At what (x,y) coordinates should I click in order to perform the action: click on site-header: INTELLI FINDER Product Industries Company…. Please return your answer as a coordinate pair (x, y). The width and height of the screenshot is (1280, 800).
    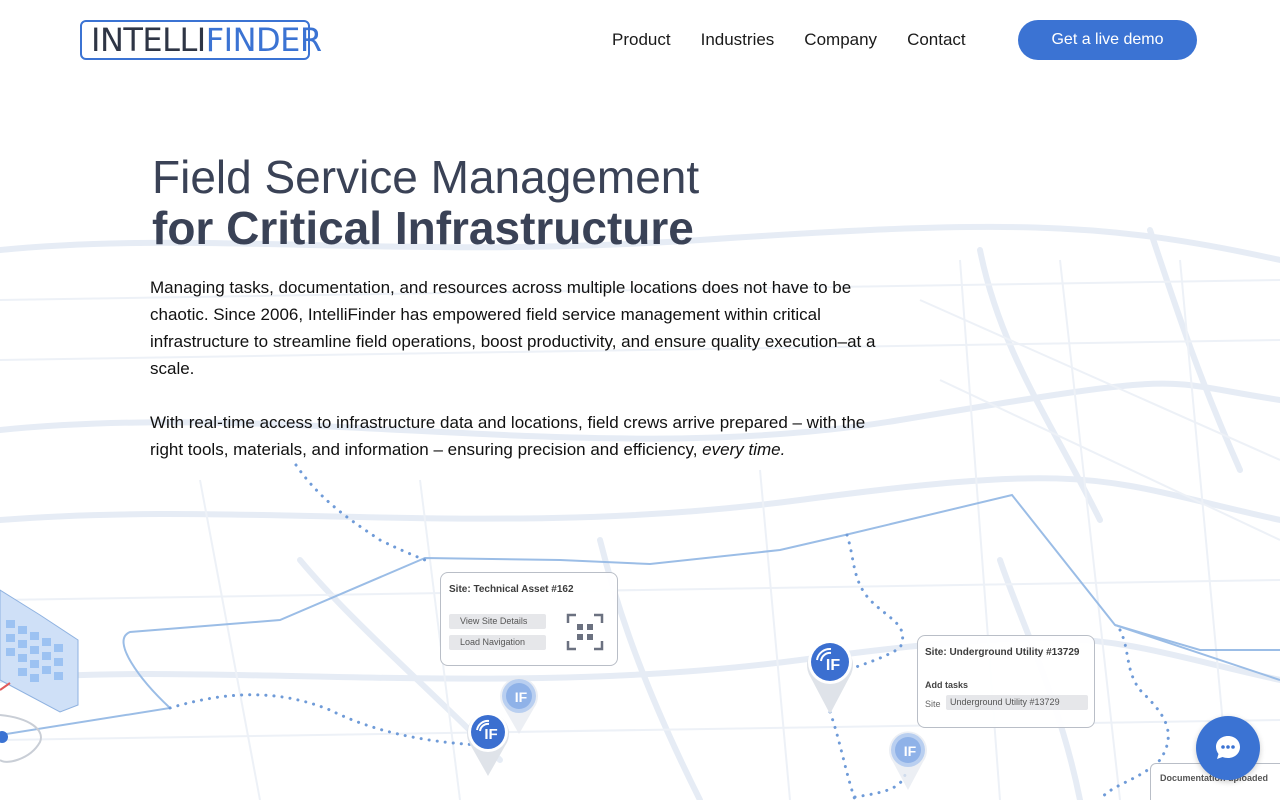
    Looking at the image, I should click on (640, 40).